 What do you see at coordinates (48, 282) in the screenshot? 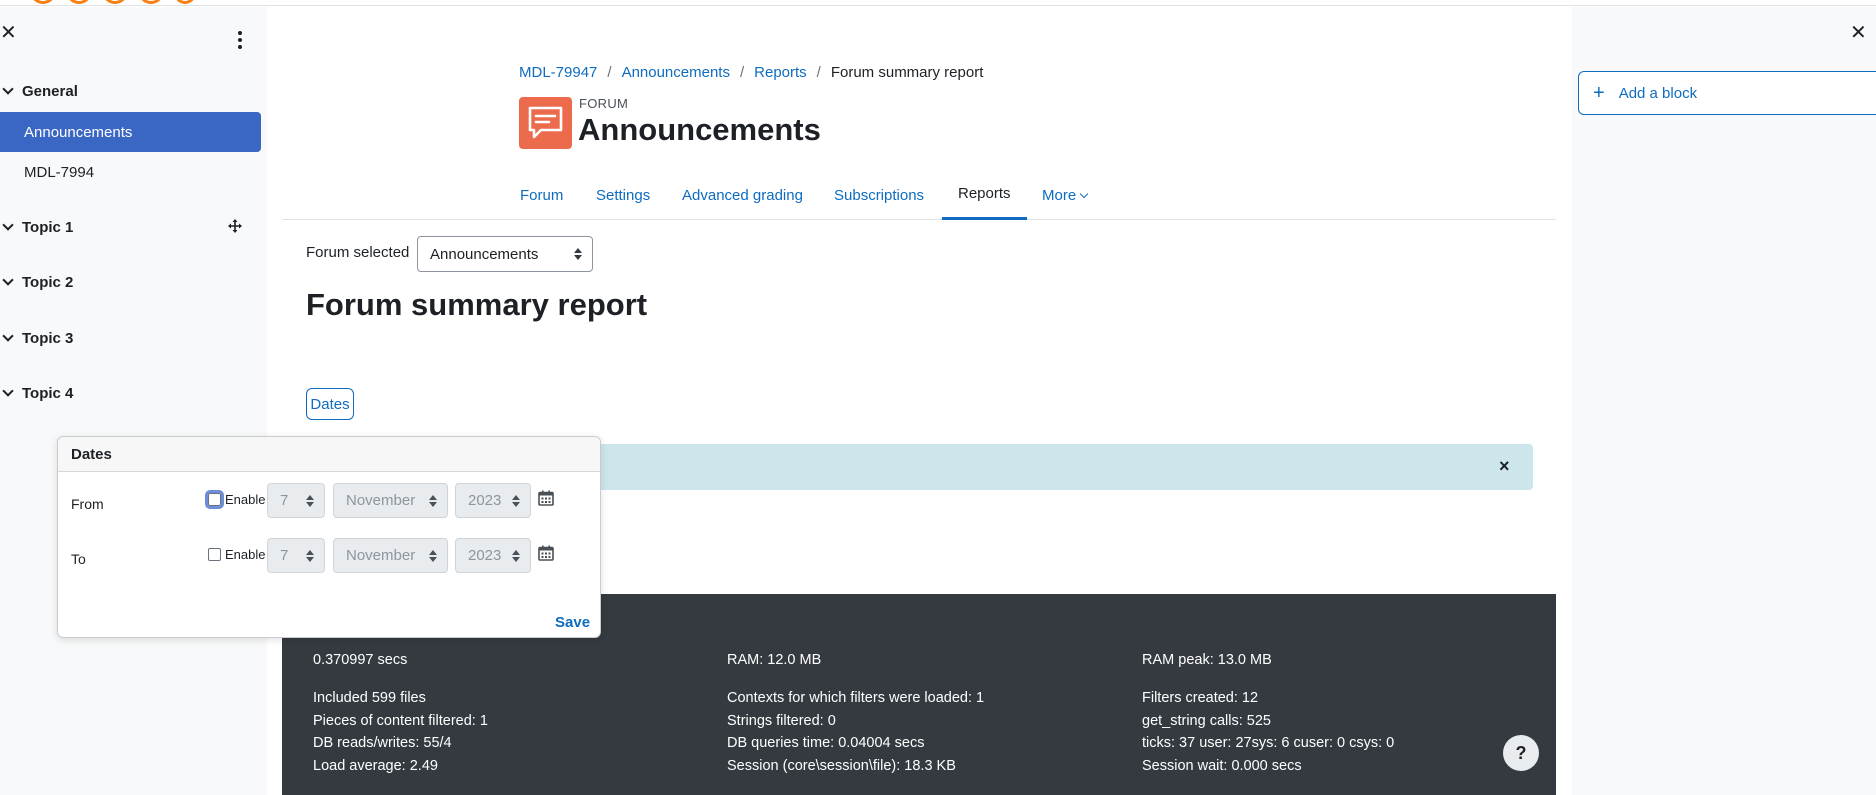
I see `section-label: Topic 2` at bounding box center [48, 282].